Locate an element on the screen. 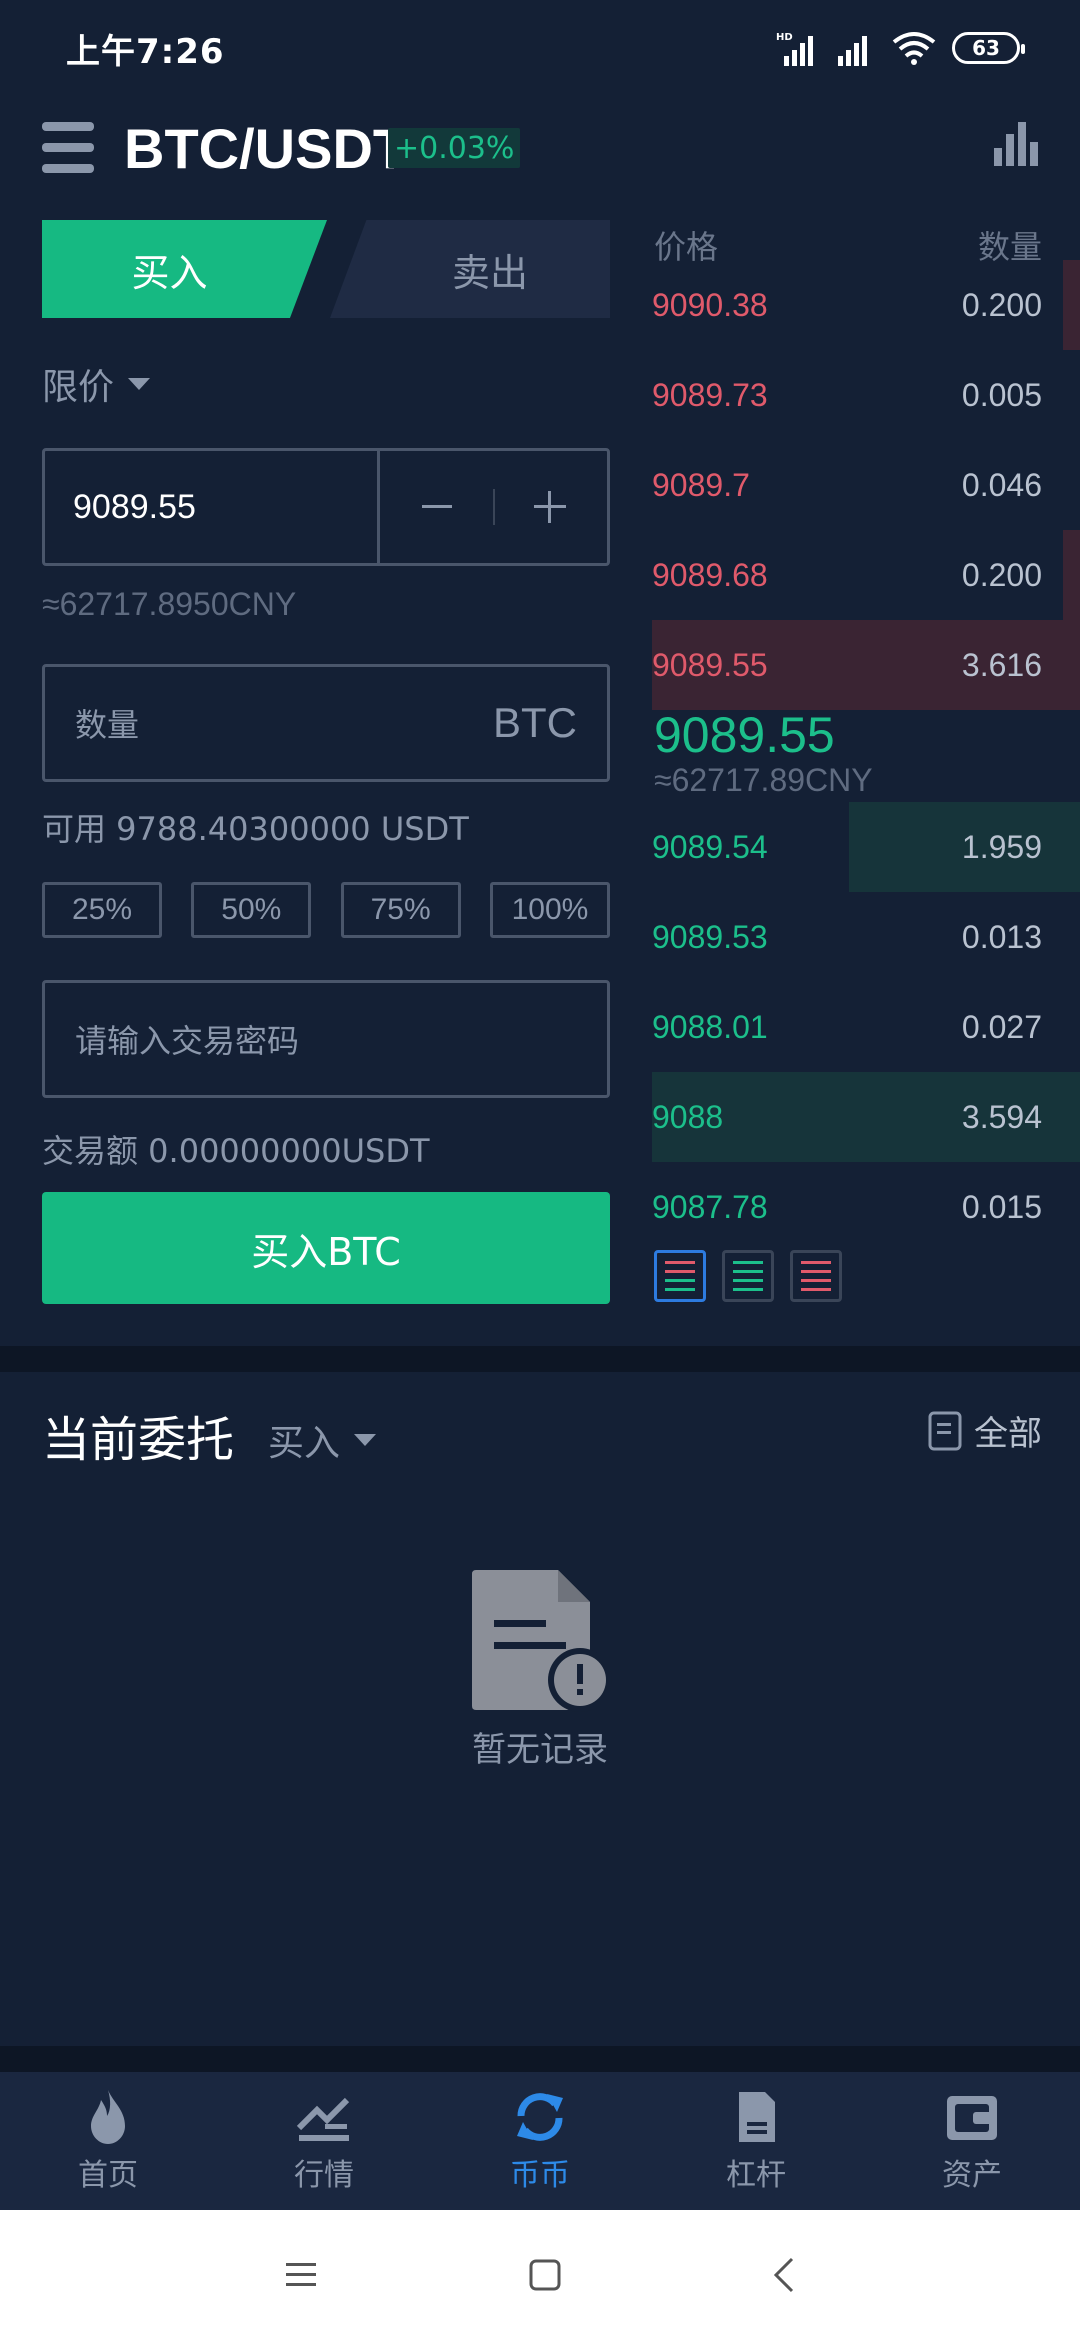 The height and width of the screenshot is (2340, 1080). depth-asks-icon is located at coordinates (816, 1276).